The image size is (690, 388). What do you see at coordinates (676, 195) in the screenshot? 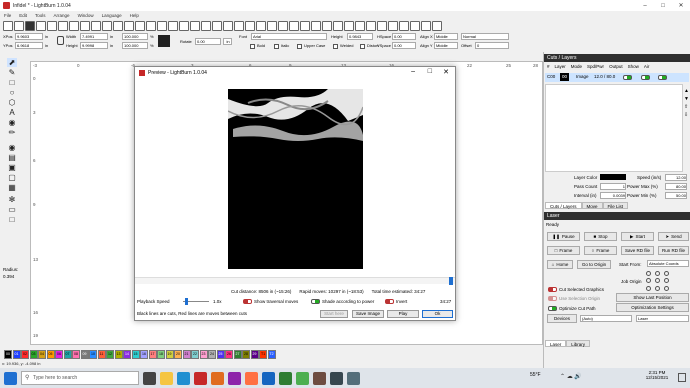
I see `power-min-input: 50.00` at bounding box center [676, 195].